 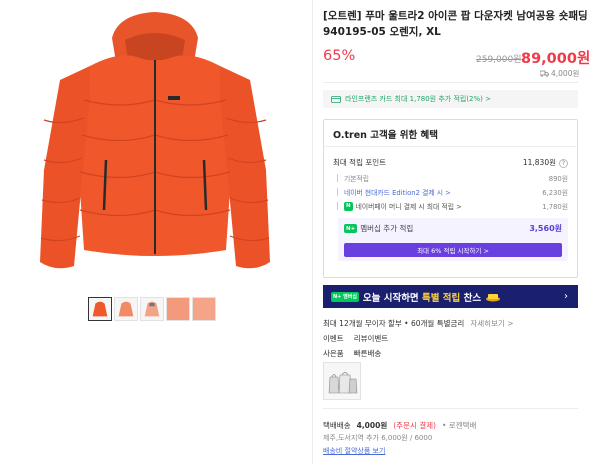 What do you see at coordinates (452, 192) in the screenshot?
I see `hyundai-card-row: 네이버 현대카드 Edition2 결제 시 > 6,230원` at bounding box center [452, 192].